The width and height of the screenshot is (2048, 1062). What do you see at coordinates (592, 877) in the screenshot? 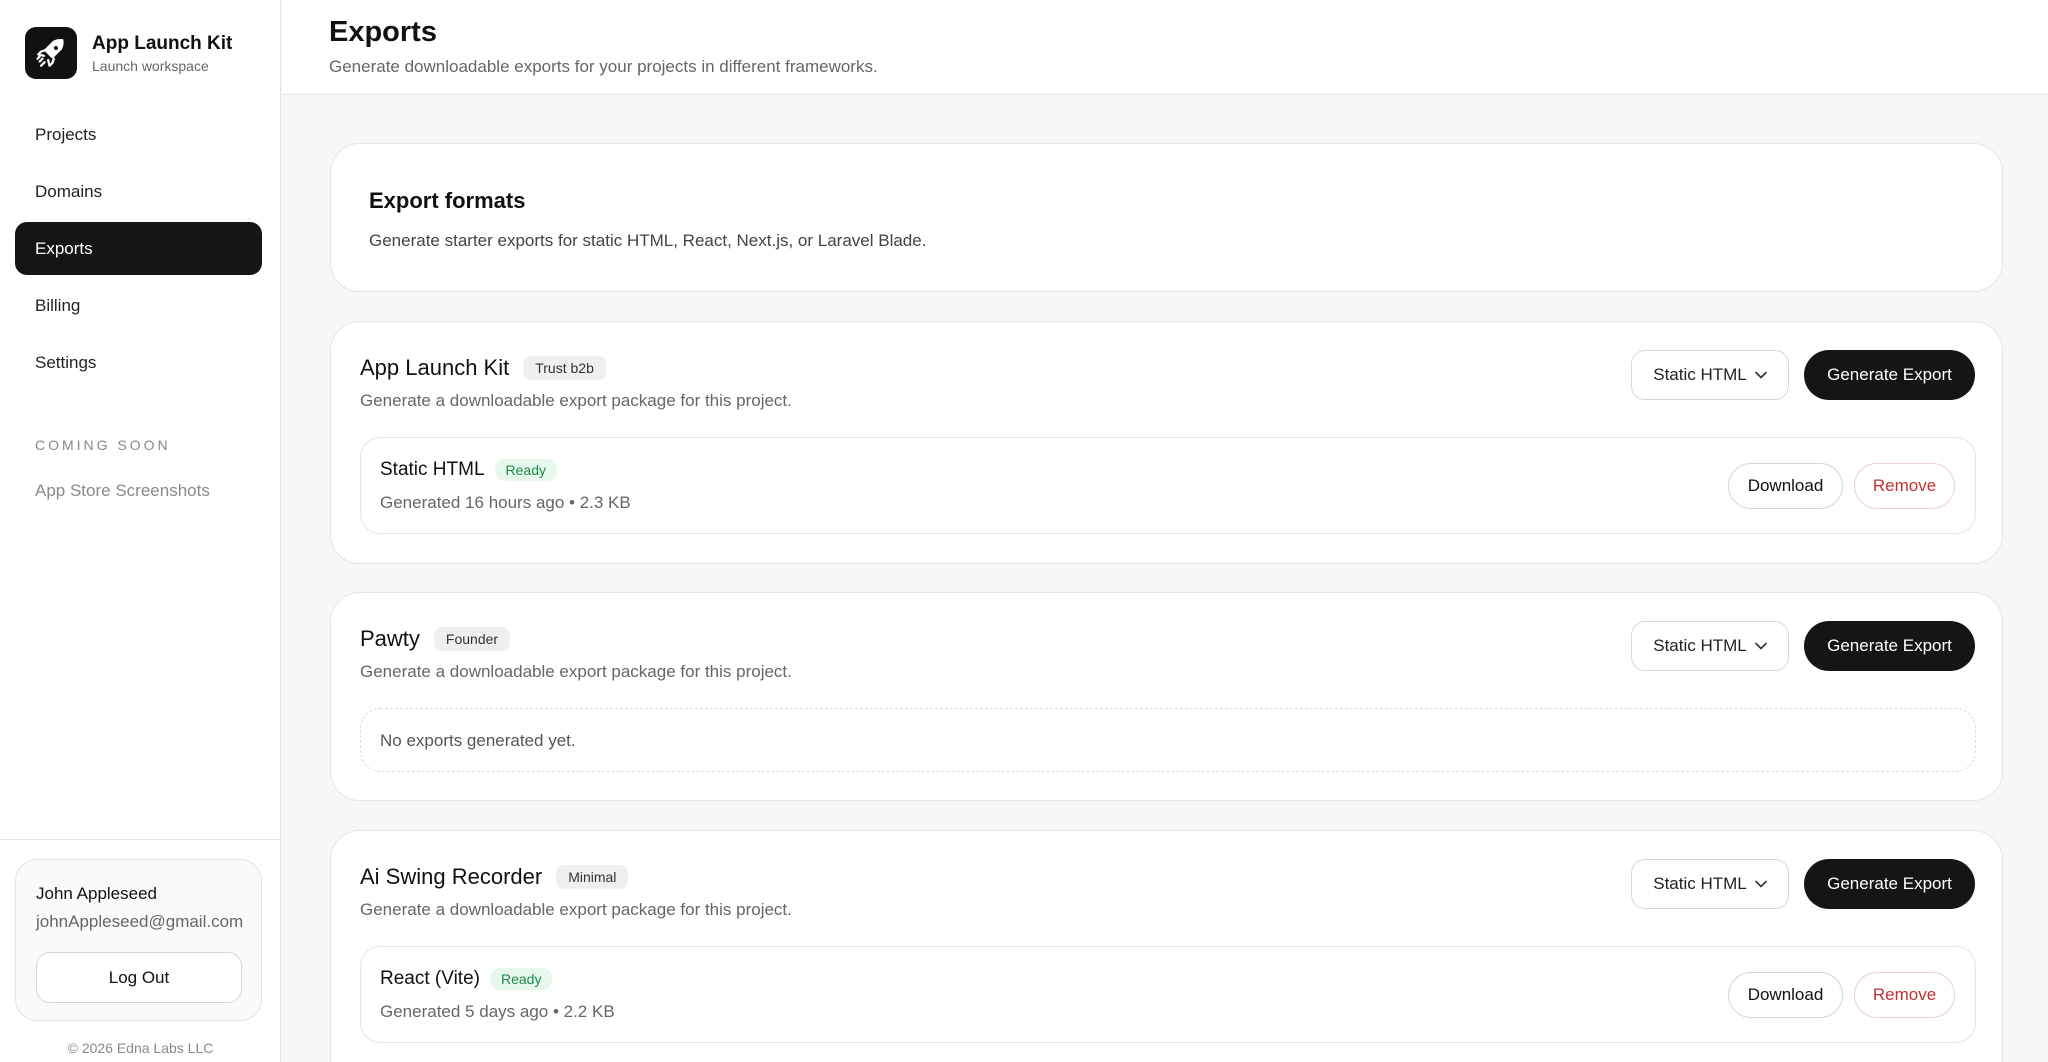
I see `project-tag: Minimal` at bounding box center [592, 877].